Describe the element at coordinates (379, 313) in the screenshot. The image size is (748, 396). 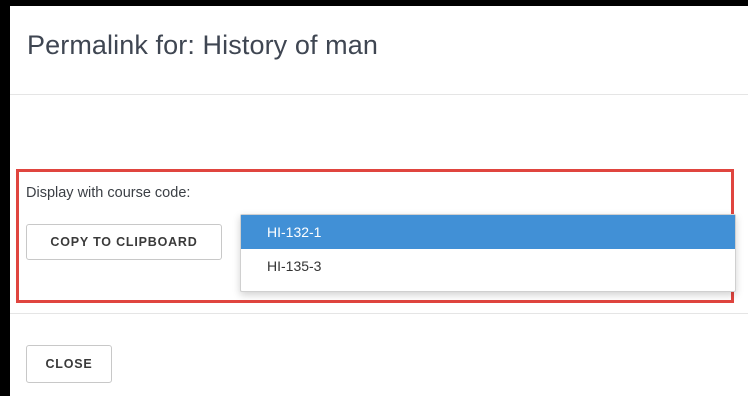
I see `footer-divider` at that location.